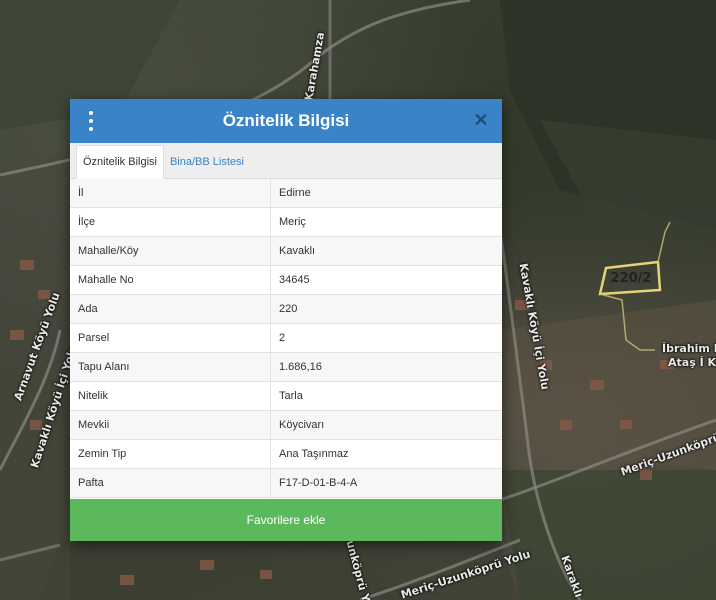 This screenshot has height=600, width=716. I want to click on row-key: İlçe, so click(170, 222).